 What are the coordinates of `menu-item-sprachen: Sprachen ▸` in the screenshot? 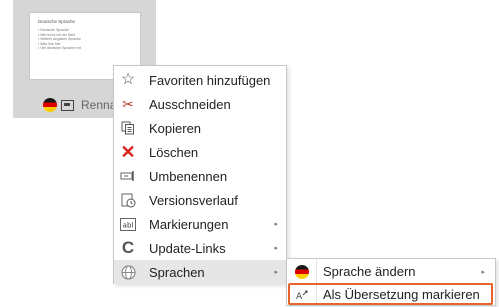 It's located at (200, 272).